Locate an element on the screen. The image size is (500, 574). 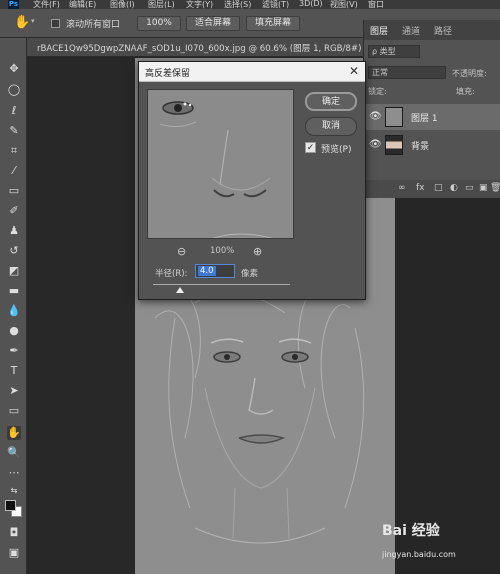
hand-tool-active-icon: ✋ is located at coordinates (14, 433).